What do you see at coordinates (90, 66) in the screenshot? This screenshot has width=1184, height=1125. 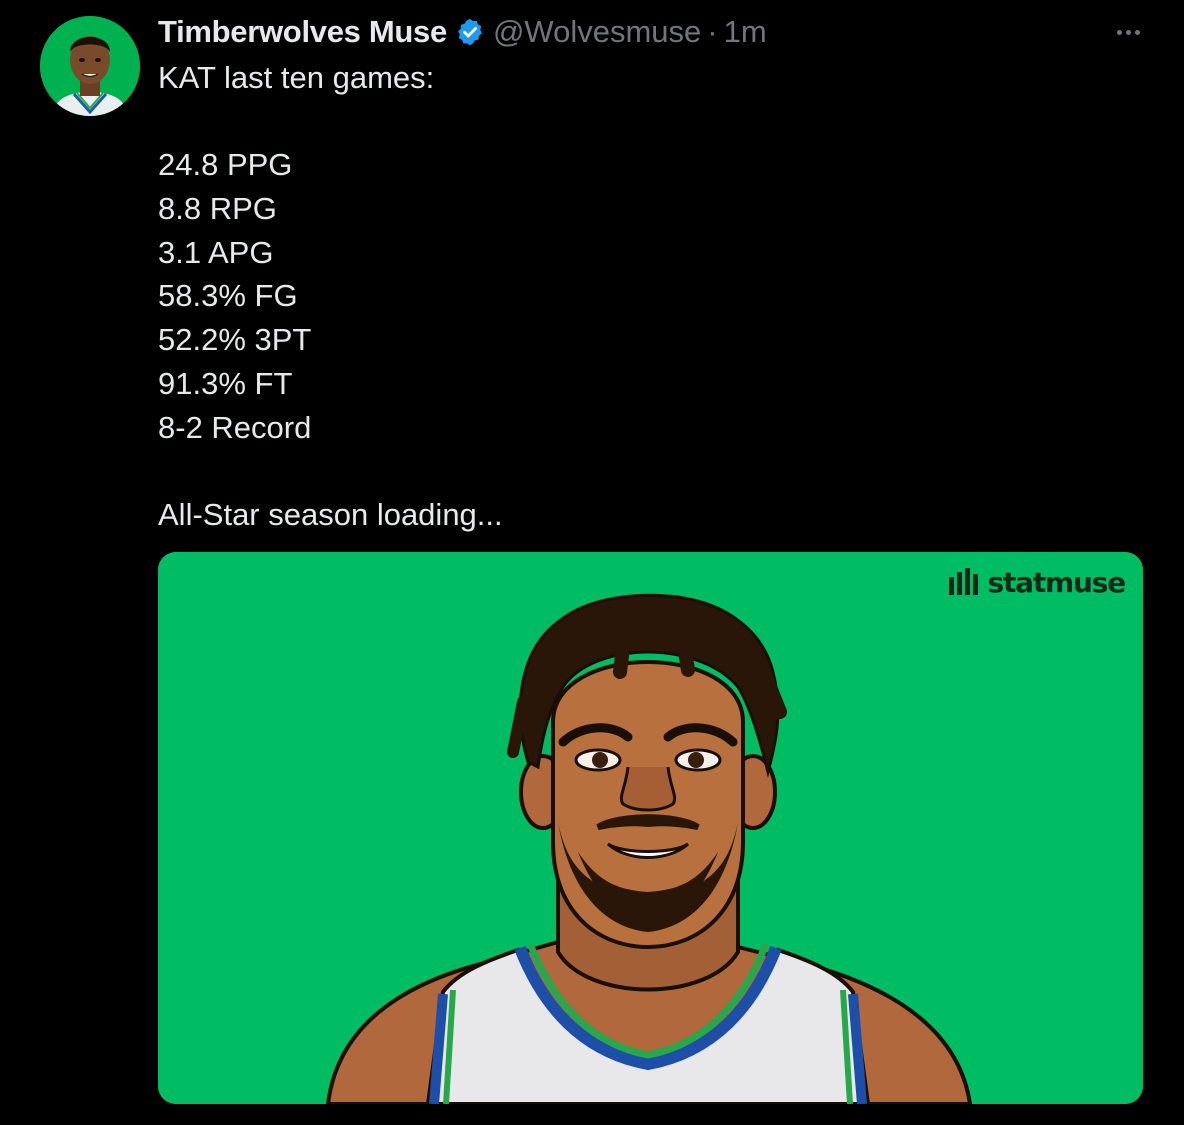 I see `avatar` at bounding box center [90, 66].